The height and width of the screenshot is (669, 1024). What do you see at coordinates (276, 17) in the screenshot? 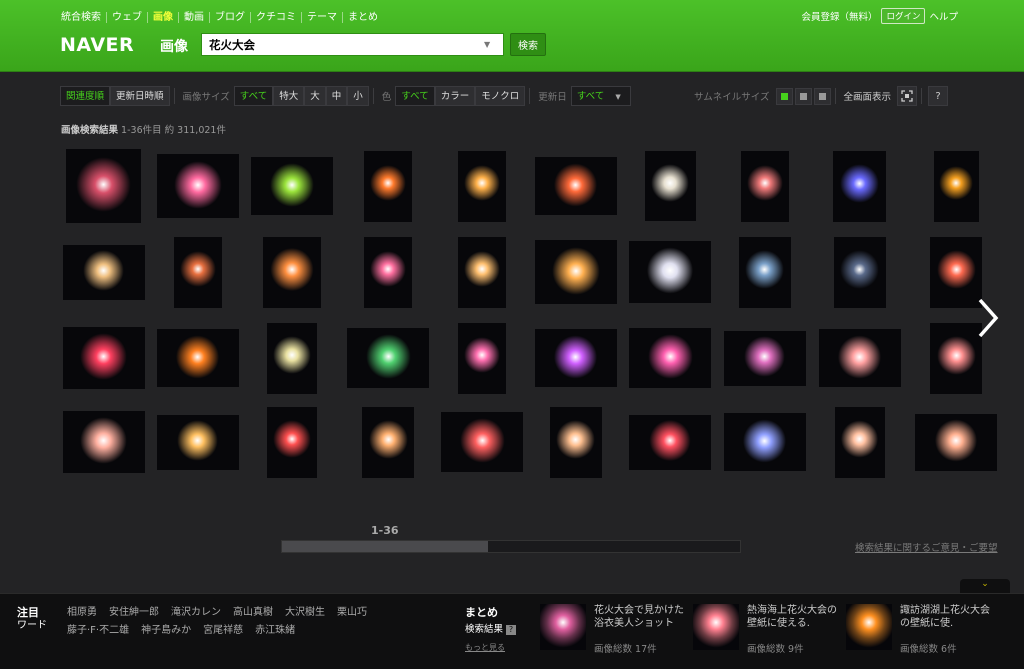
I see `nav-item: クチコミ` at bounding box center [276, 17].